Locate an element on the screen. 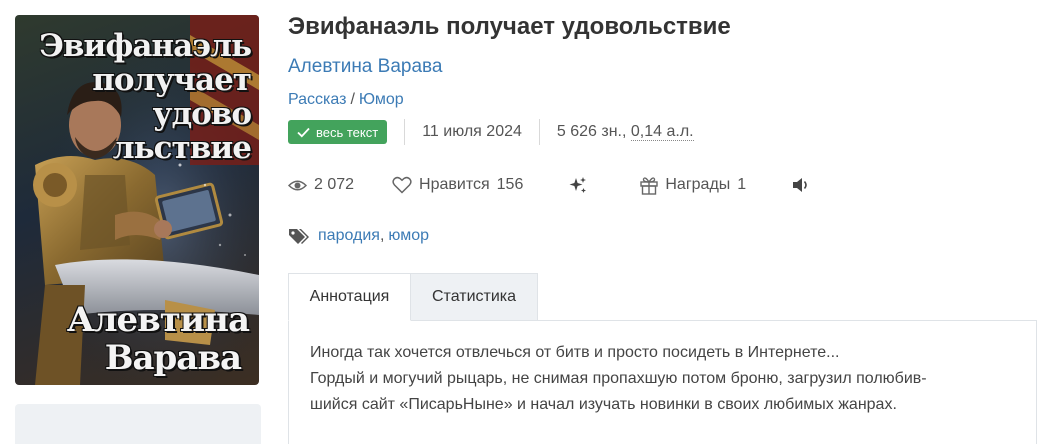 The width and height of the screenshot is (1042, 444). views-count: 2 072 is located at coordinates (334, 184).